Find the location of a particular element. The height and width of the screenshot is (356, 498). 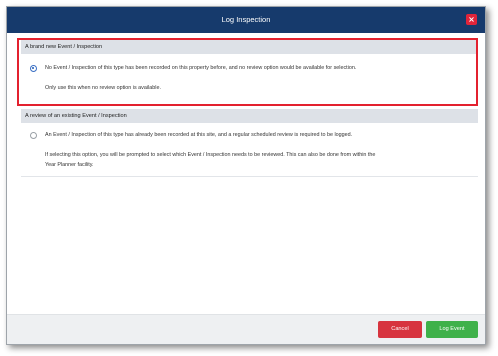

dialog-footer: Cancel Log Event is located at coordinates (246, 329).